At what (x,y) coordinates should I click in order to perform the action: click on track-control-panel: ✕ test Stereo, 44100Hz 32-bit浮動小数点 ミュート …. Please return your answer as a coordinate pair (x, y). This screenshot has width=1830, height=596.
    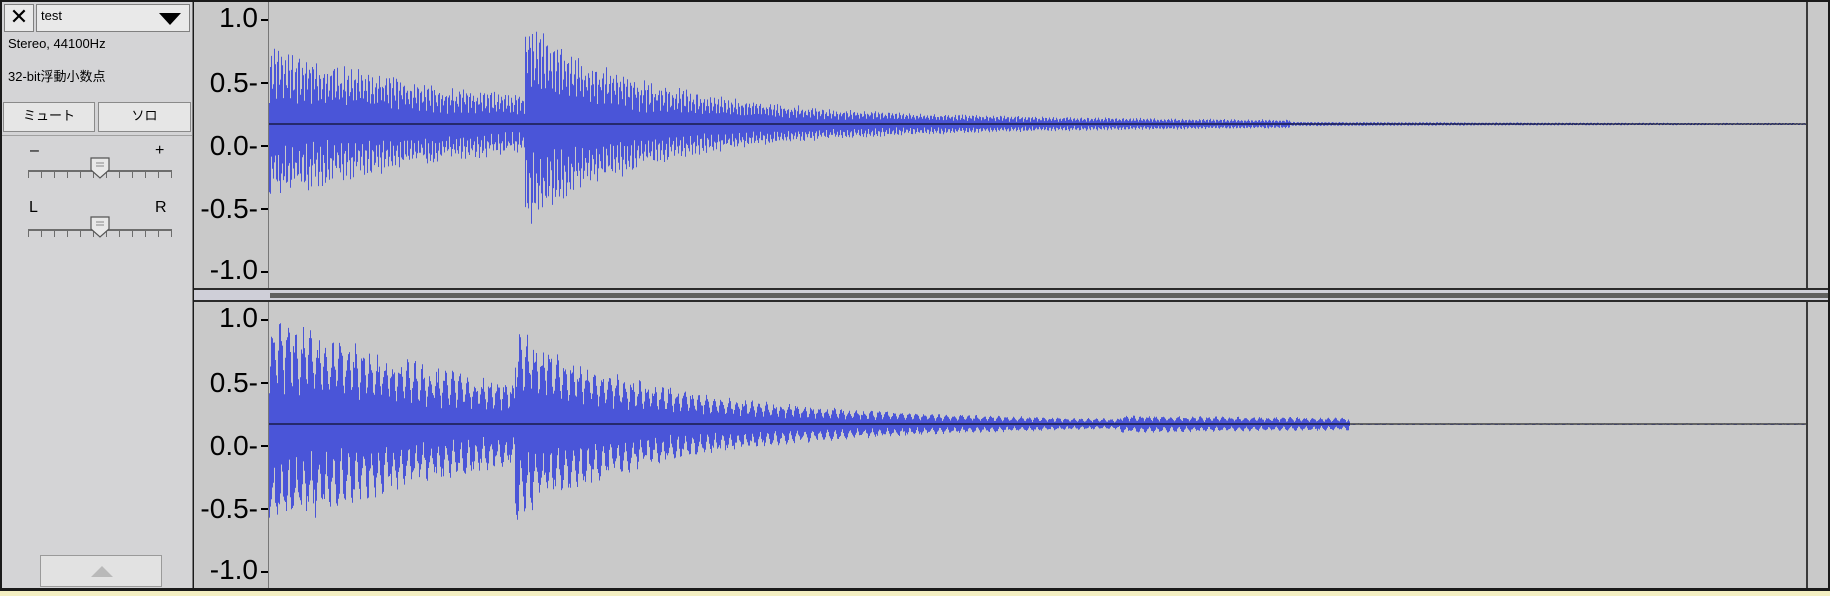
    Looking at the image, I should click on (97, 295).